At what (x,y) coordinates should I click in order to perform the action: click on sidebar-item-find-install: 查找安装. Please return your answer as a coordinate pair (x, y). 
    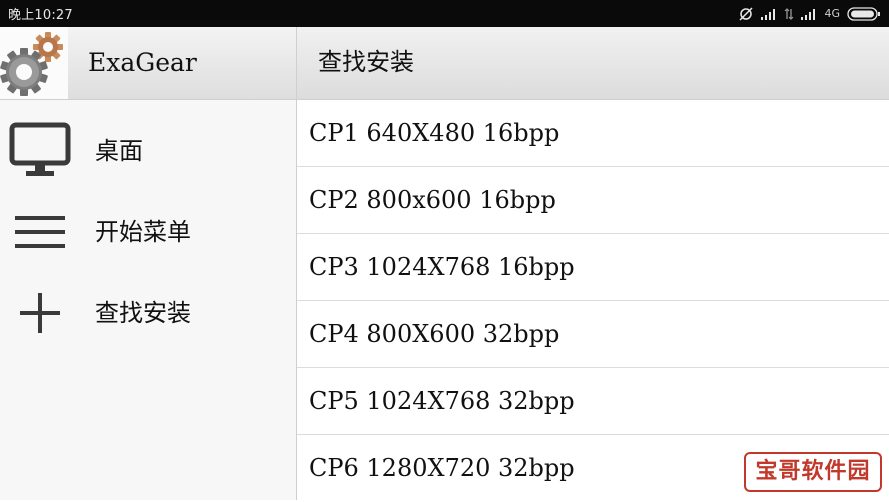
    Looking at the image, I should click on (148, 313).